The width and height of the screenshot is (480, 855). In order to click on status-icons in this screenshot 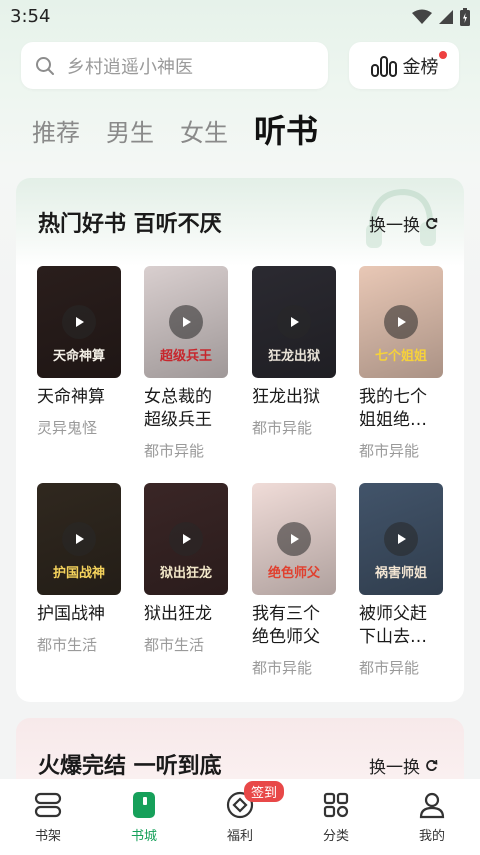, I will do `click(441, 17)`.